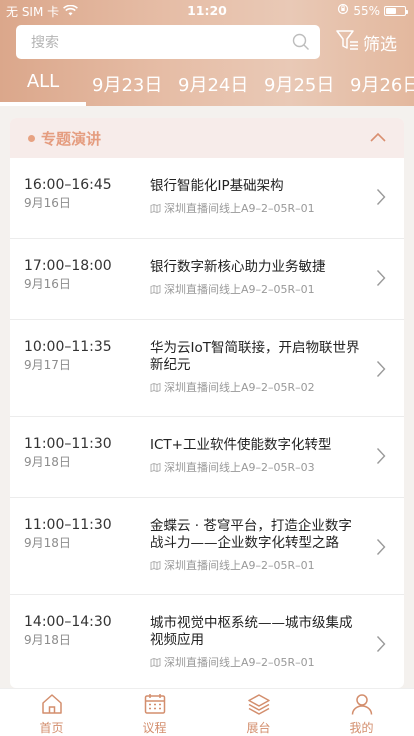 This screenshot has width=414, height=736. What do you see at coordinates (68, 347) in the screenshot?
I see `session-time: 10:00–11:35` at bounding box center [68, 347].